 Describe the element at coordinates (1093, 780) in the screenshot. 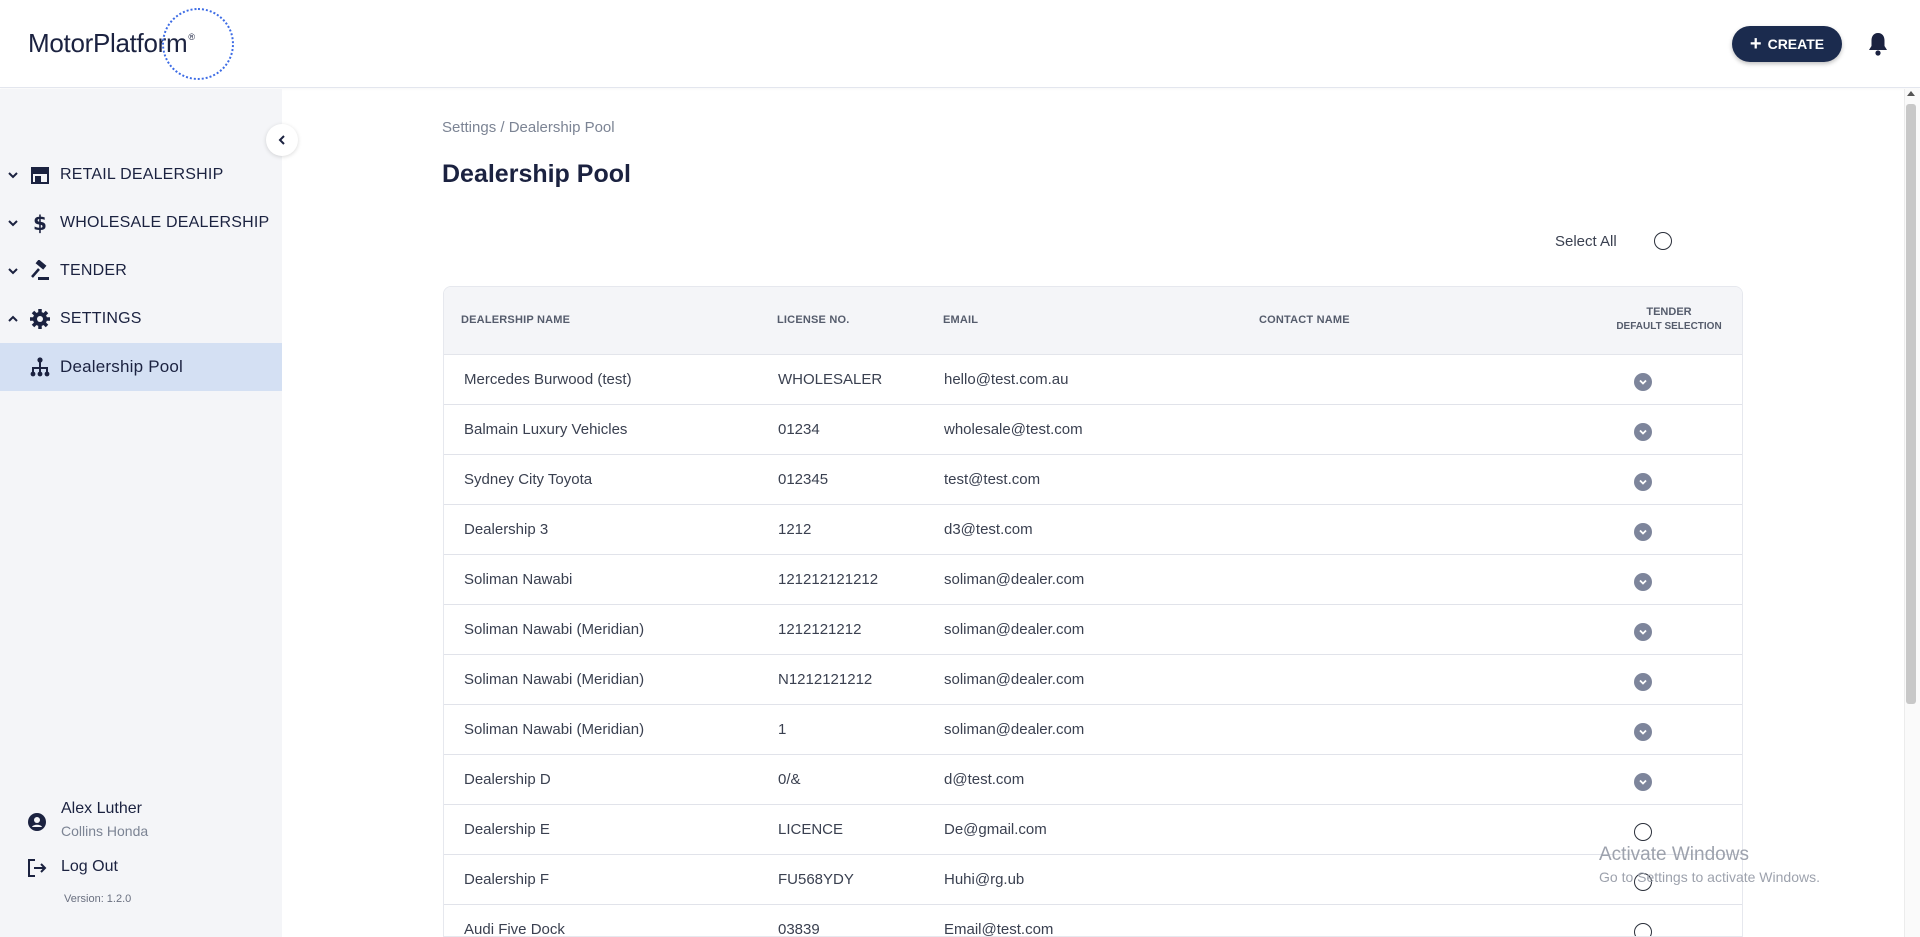

I see `table-row: Dealership D 0/& d@test.com` at that location.